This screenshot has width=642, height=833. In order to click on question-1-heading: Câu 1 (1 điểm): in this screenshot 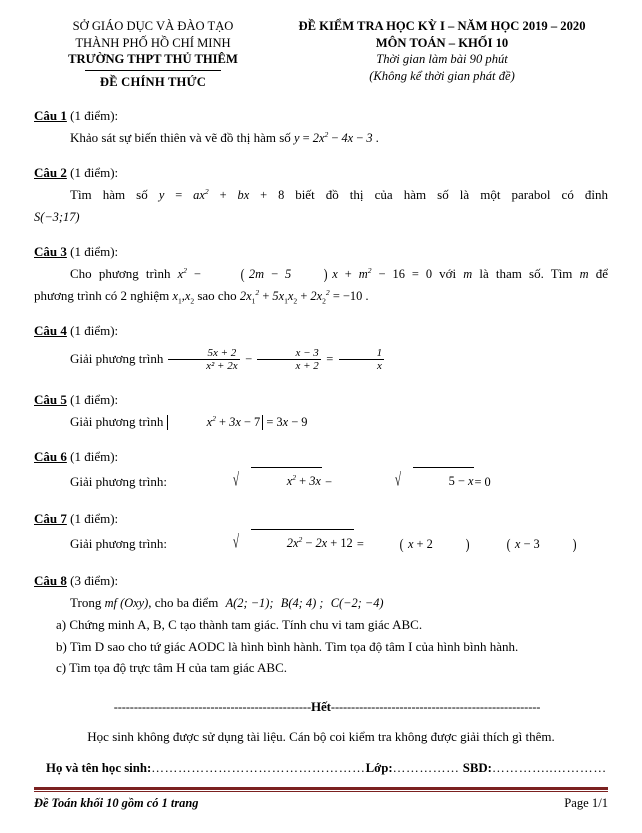, I will do `click(321, 115)`.